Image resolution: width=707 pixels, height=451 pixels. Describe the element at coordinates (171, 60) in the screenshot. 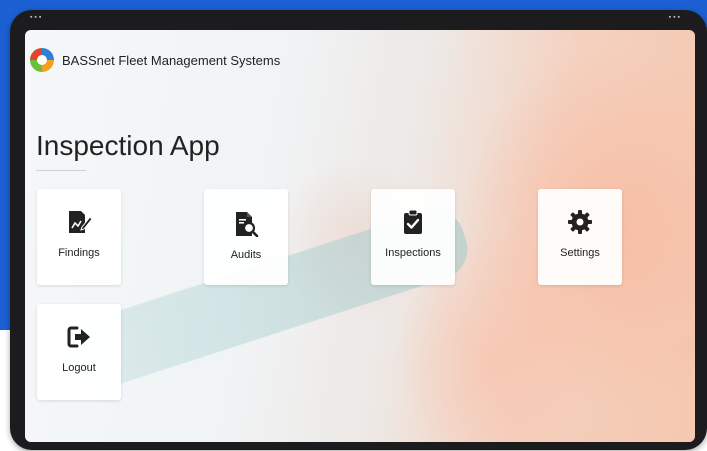

I see `brand-name: BASSnet Fleet Management Systems` at that location.